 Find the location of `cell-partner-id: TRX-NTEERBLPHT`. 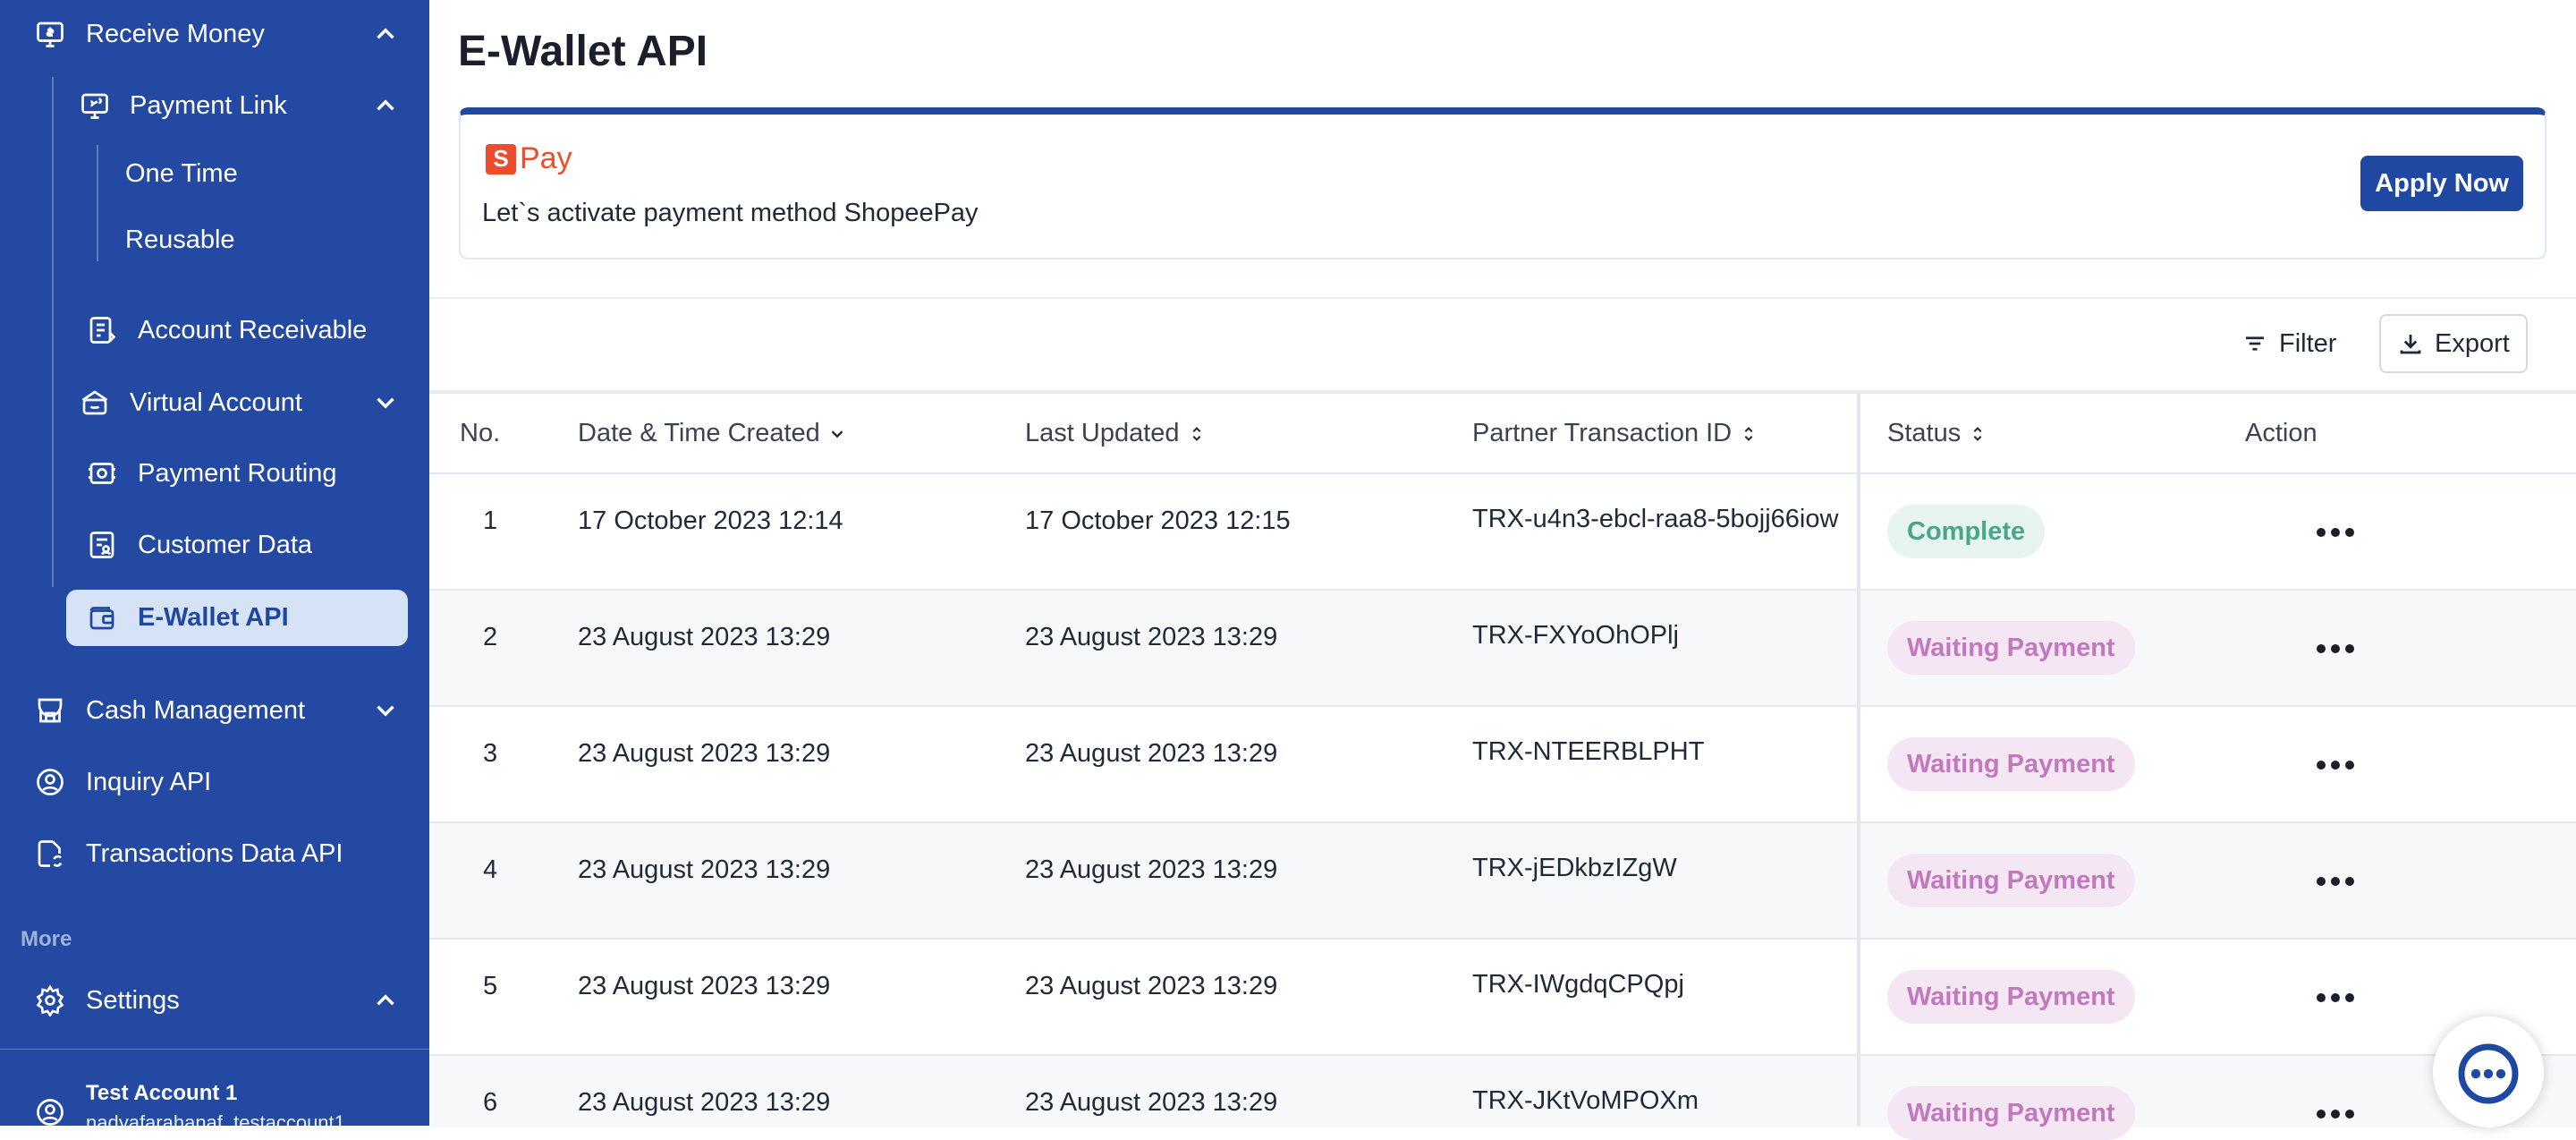

cell-partner-id: TRX-NTEERBLPHT is located at coordinates (1588, 751).